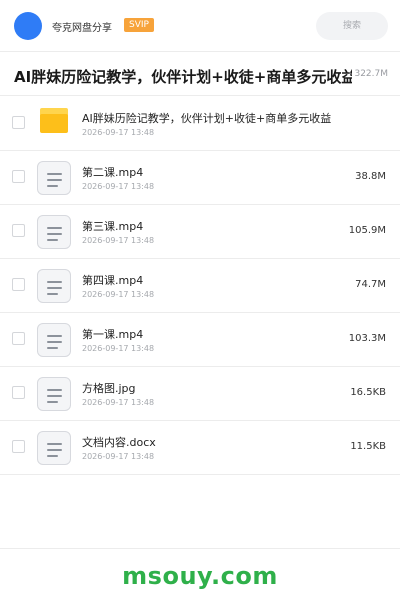 This screenshot has width=400, height=600. I want to click on file-name: 第三课.mp4, so click(113, 226).